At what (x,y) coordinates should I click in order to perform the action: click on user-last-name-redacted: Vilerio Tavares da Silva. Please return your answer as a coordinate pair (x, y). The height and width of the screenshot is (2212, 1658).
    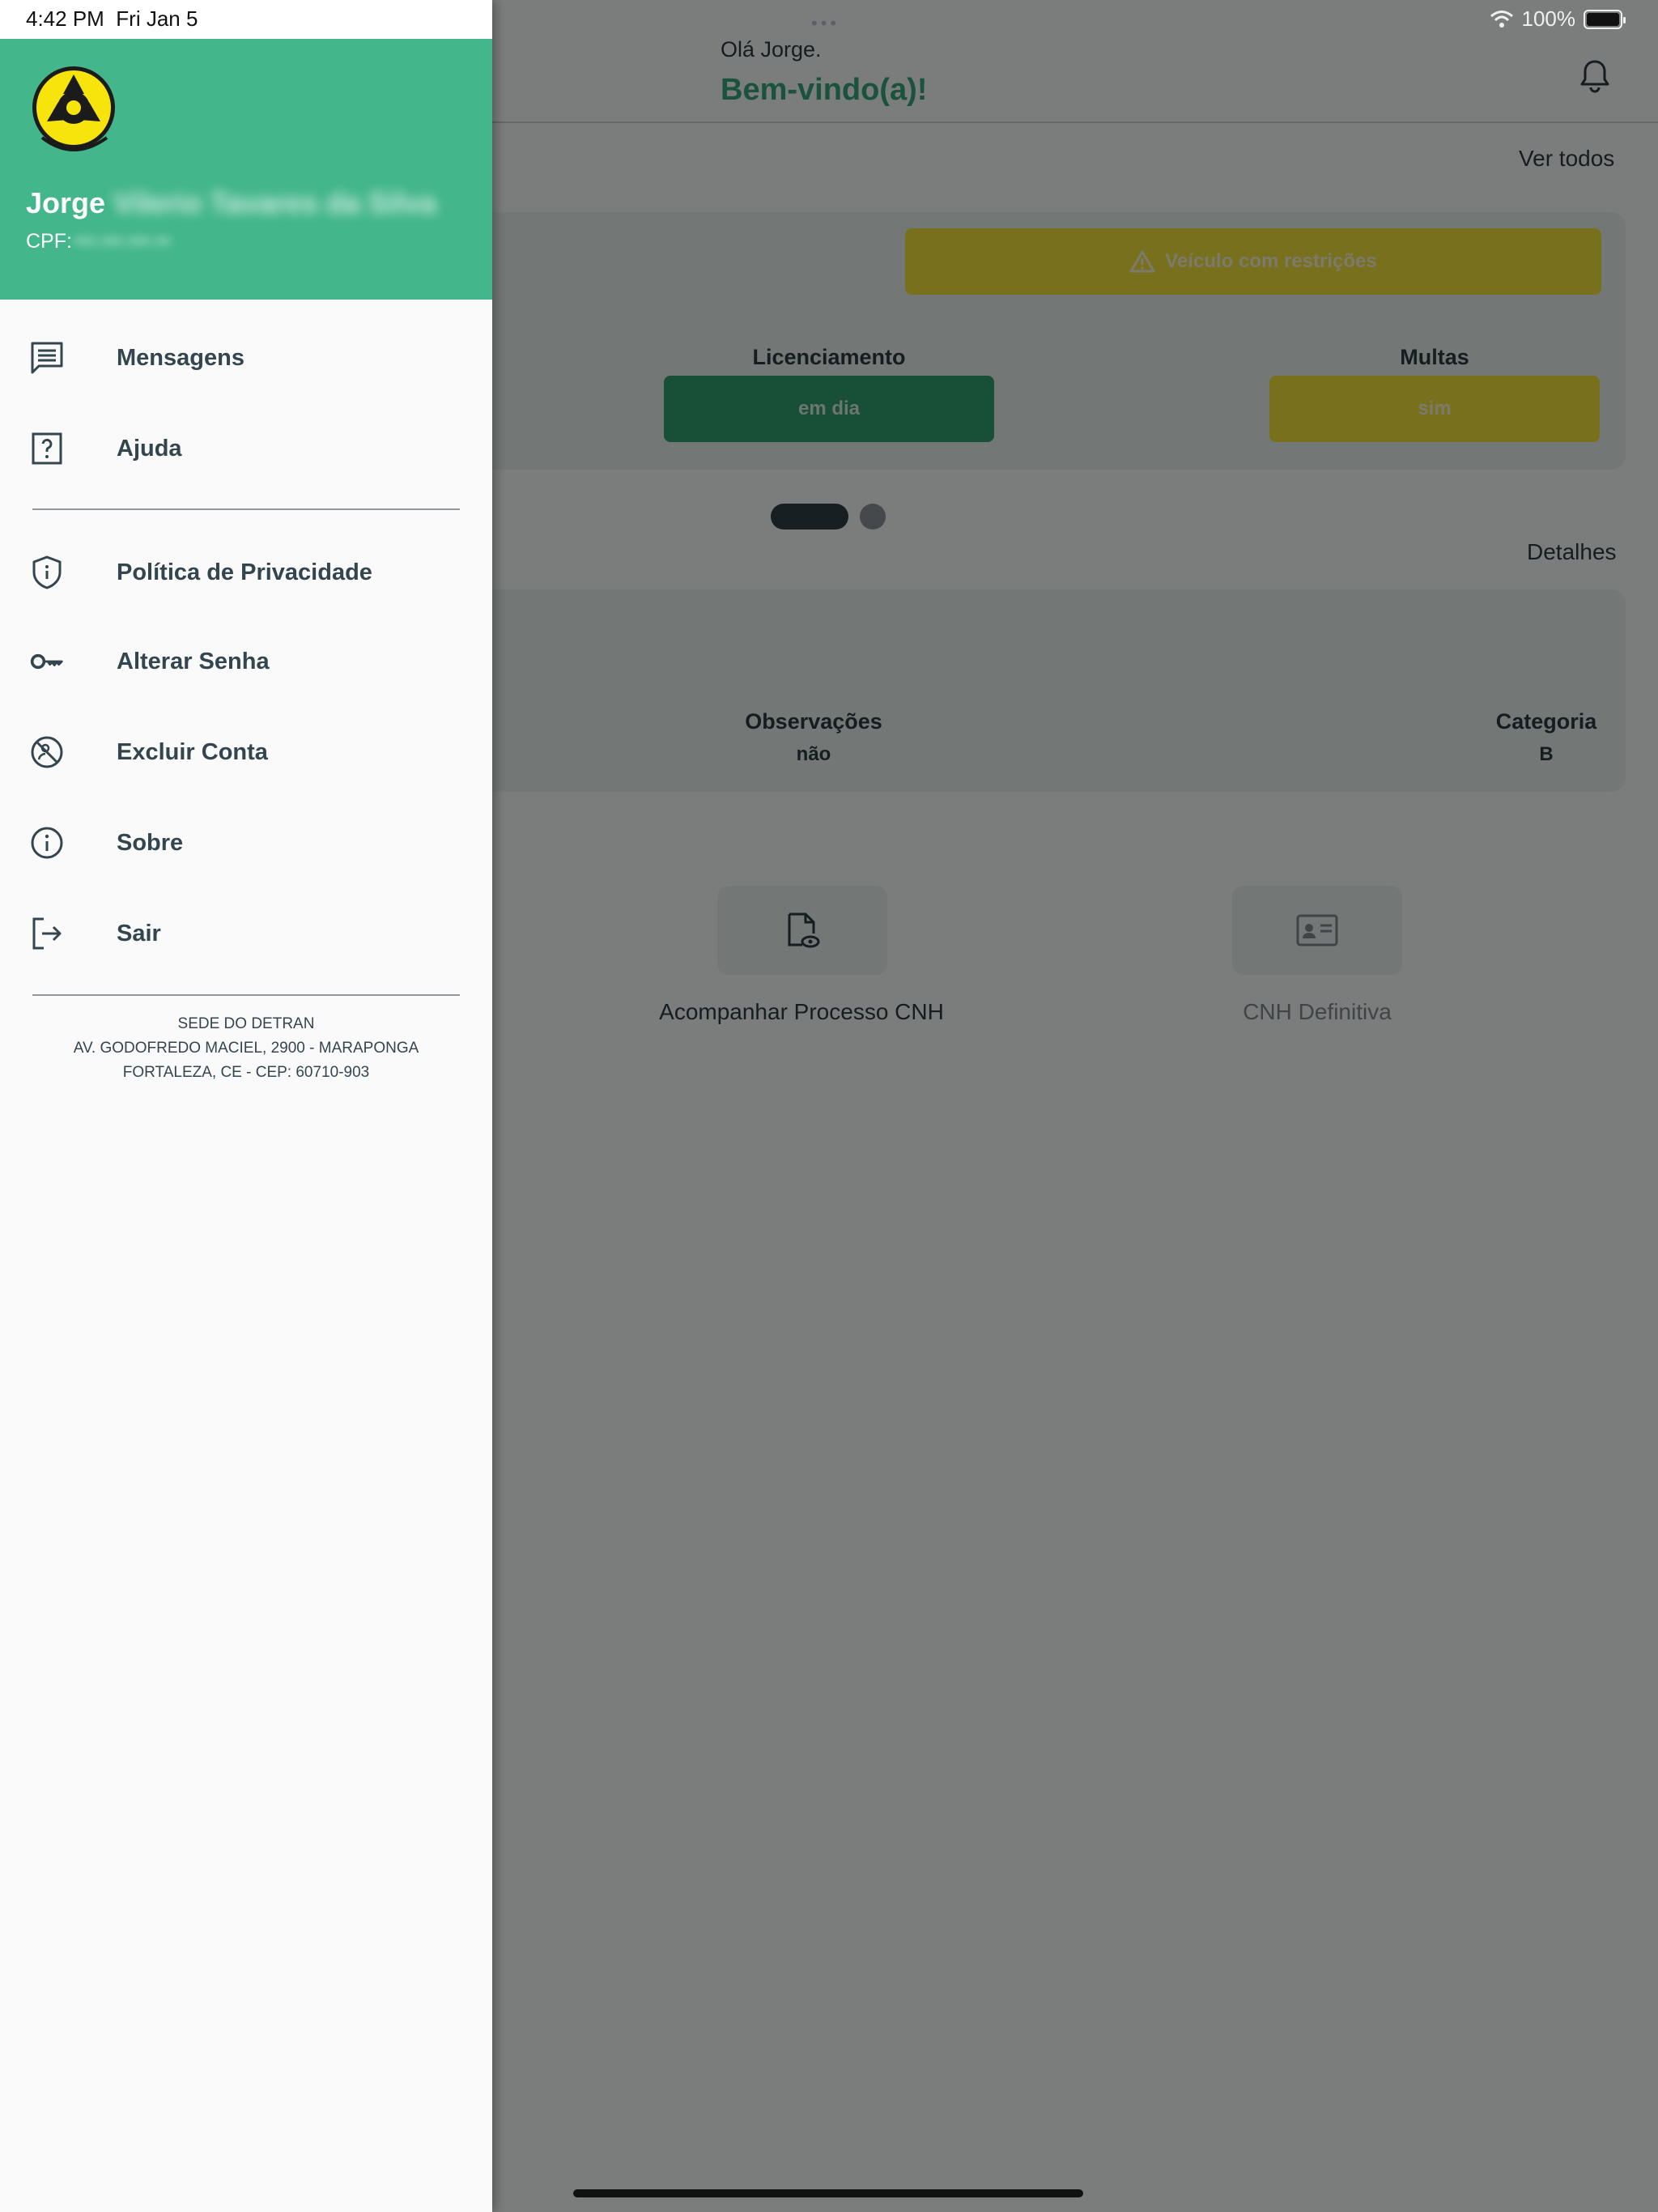
    Looking at the image, I should click on (274, 203).